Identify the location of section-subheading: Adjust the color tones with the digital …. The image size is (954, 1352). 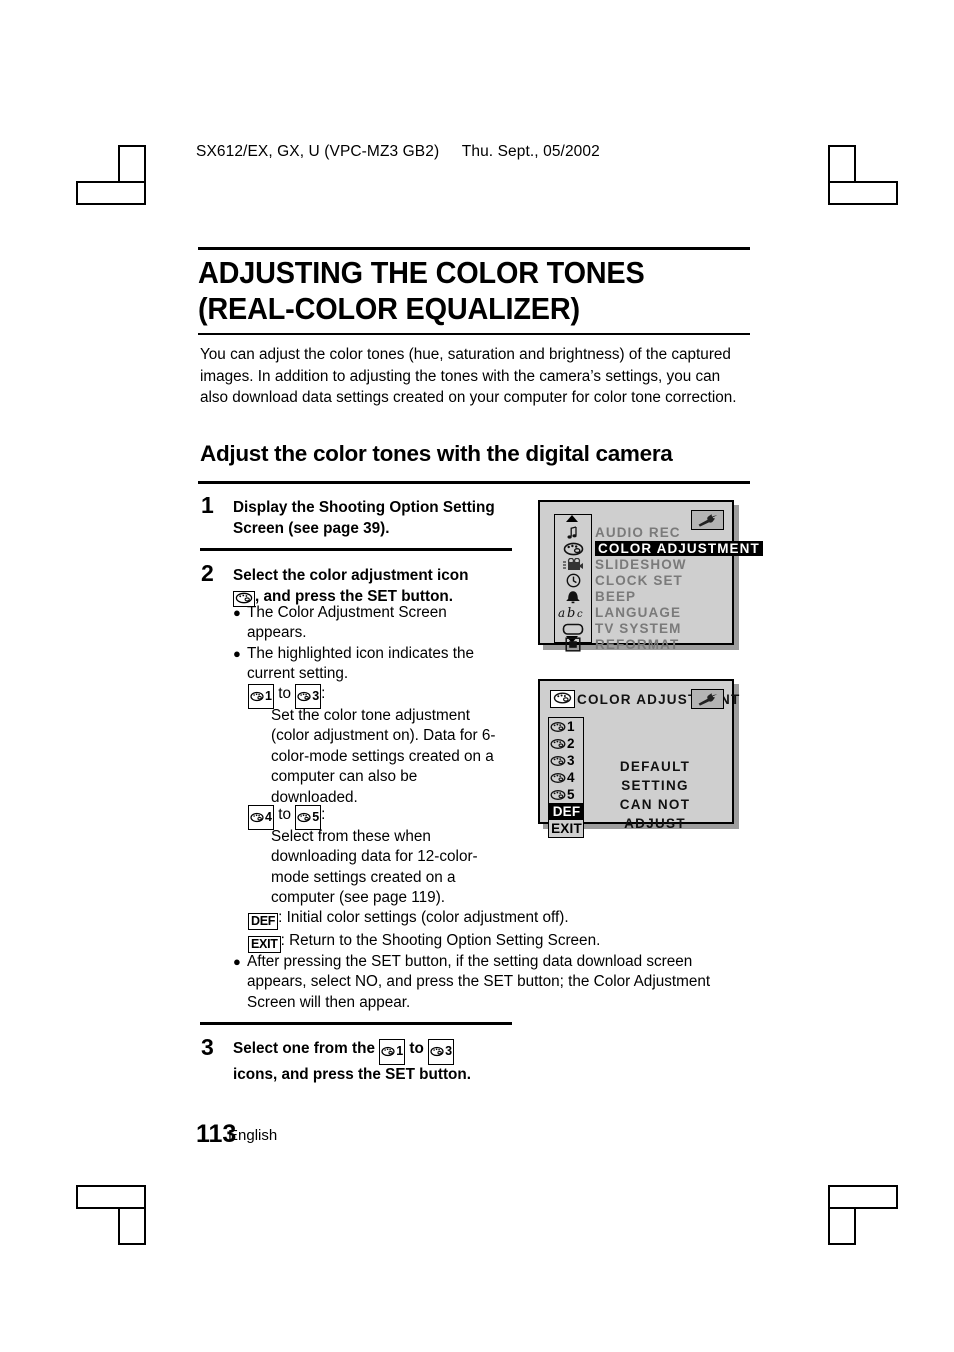
(436, 453).